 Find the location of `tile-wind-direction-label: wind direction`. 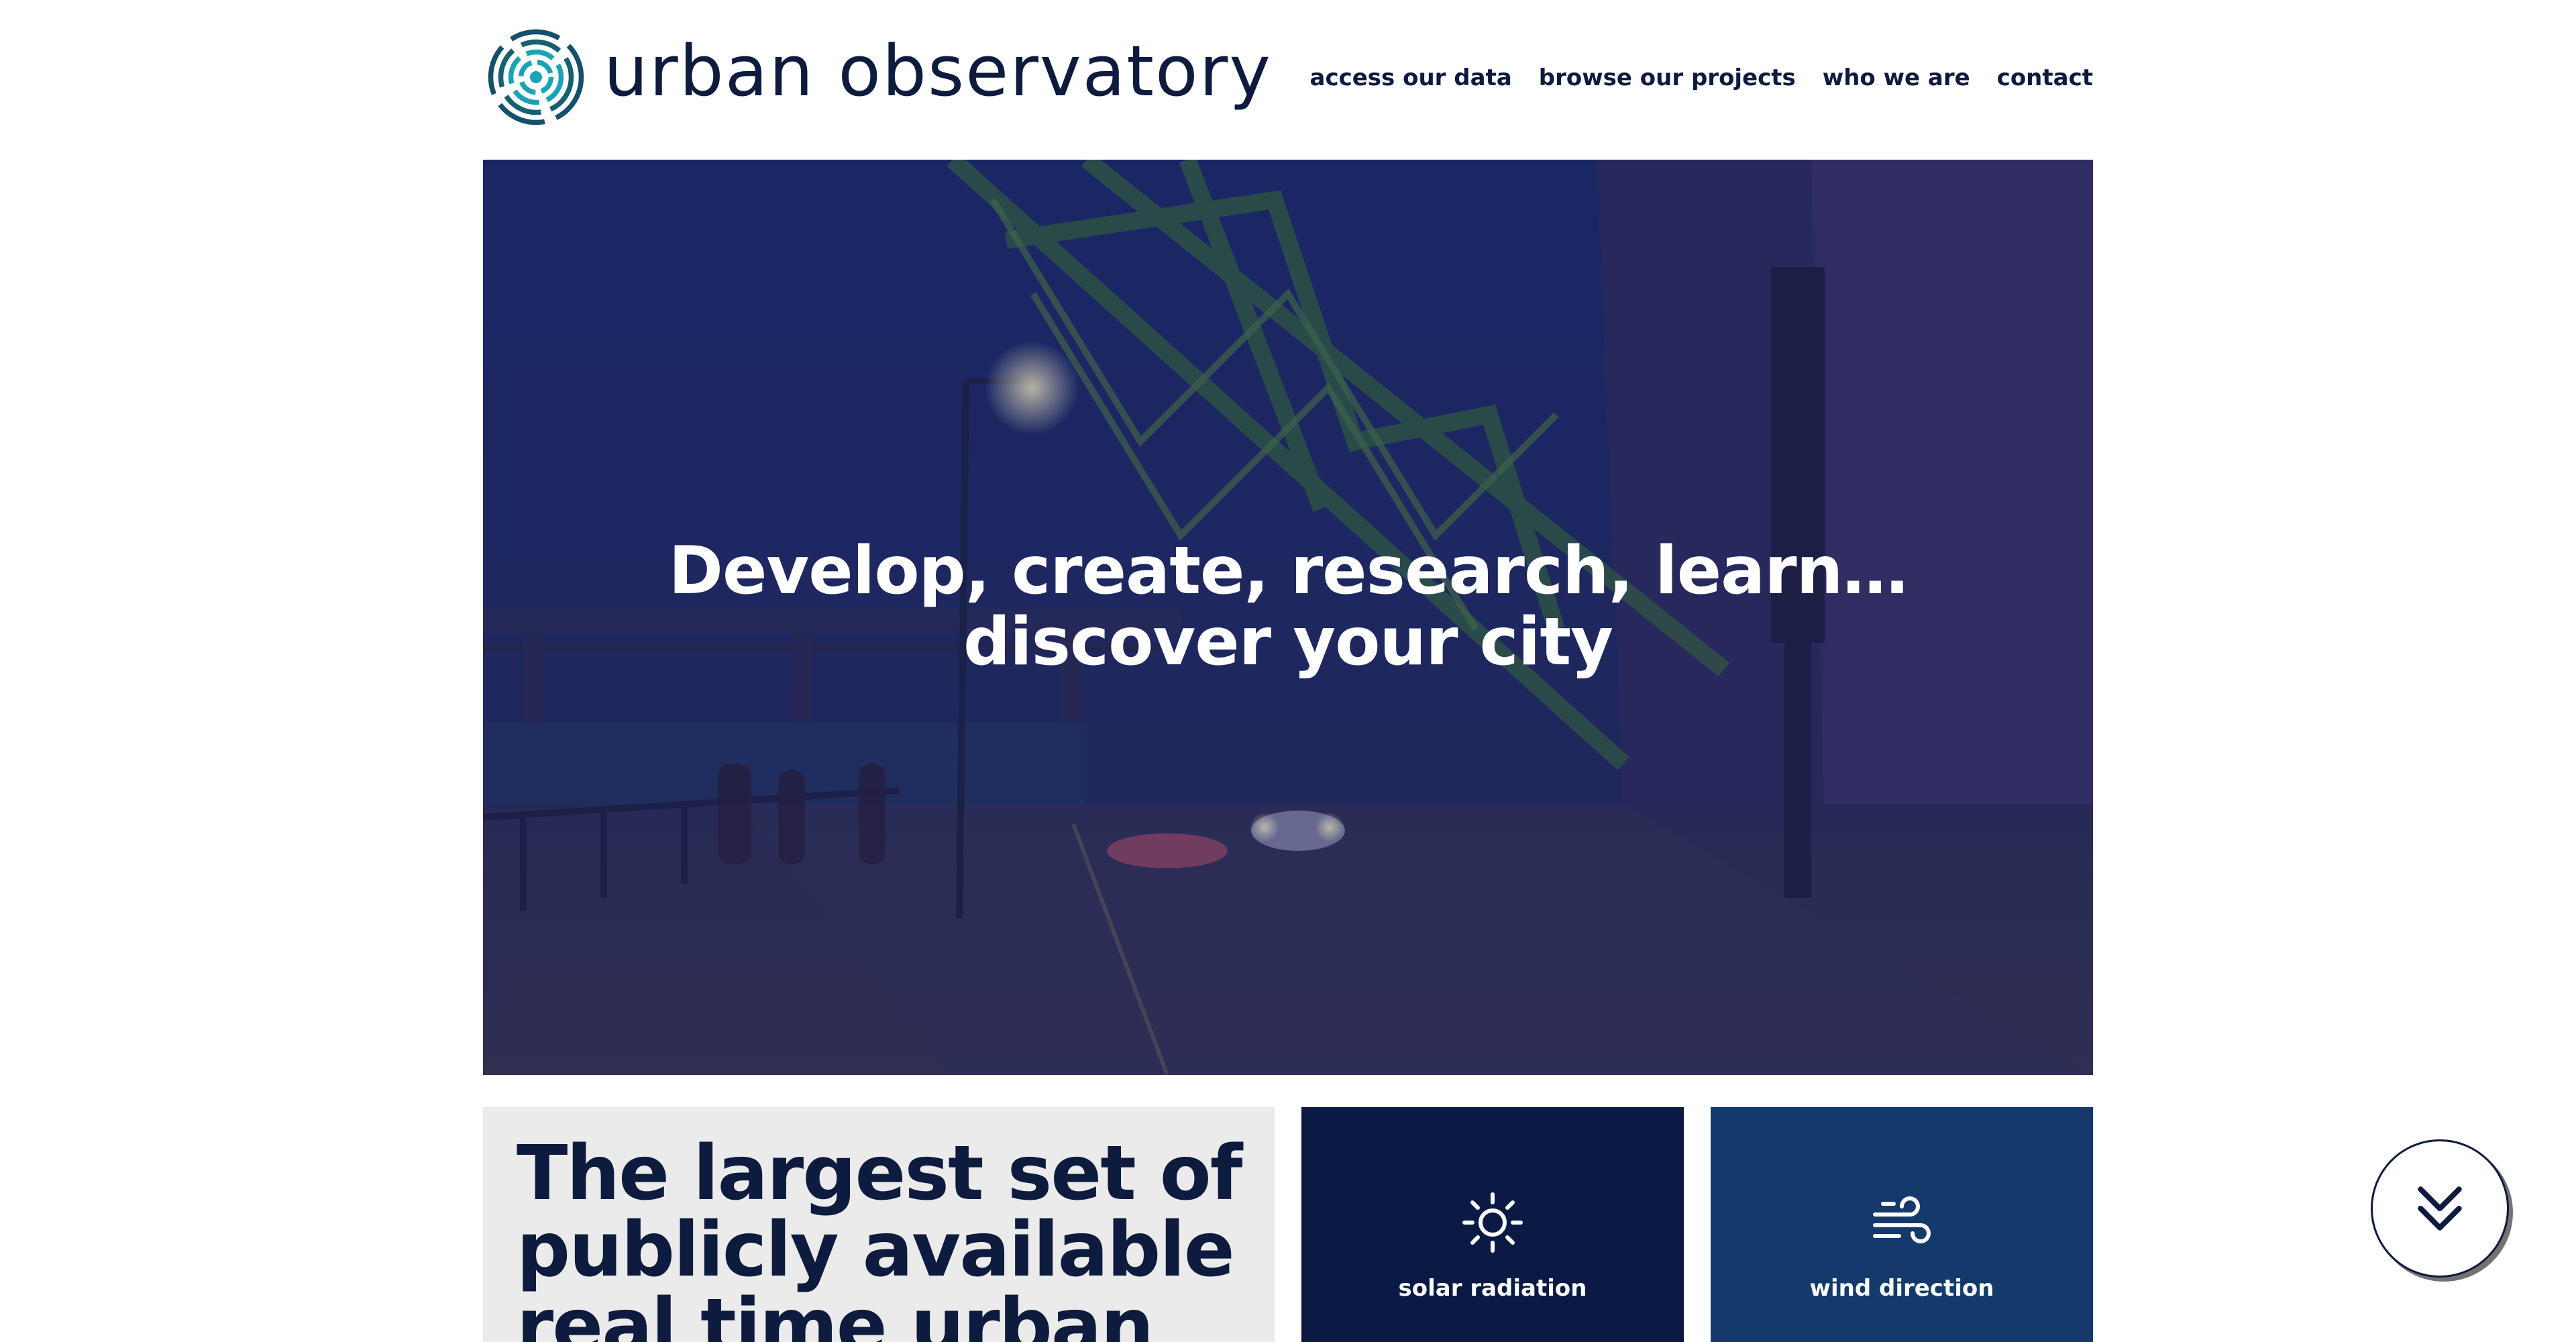

tile-wind-direction-label: wind direction is located at coordinates (1901, 1288).